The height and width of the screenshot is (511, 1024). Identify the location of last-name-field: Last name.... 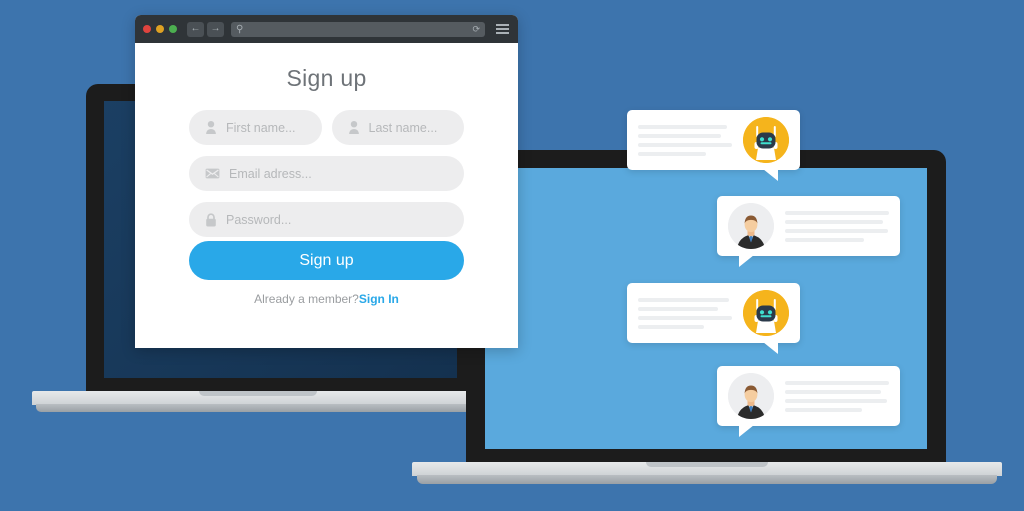
(397, 127).